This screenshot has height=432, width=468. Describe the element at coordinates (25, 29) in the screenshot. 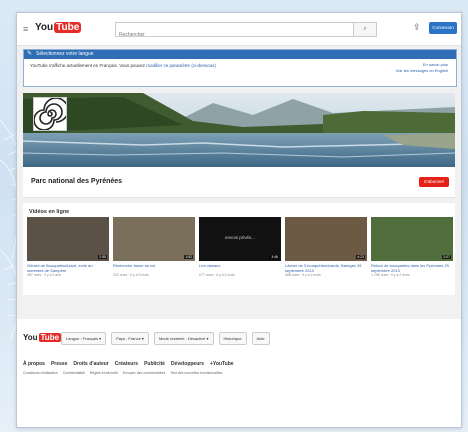

I see `menu-icon: ≡` at that location.